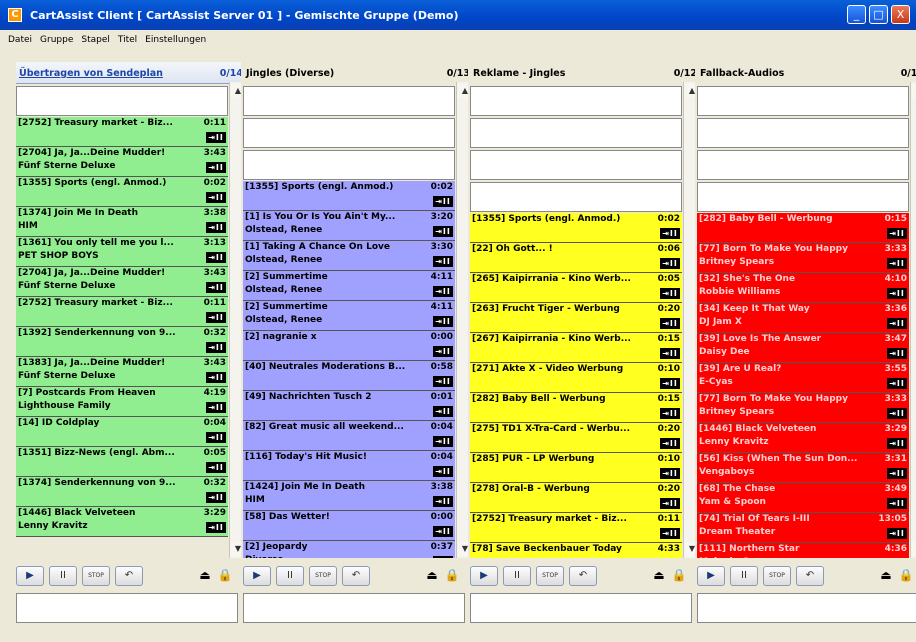  Describe the element at coordinates (122, 222) in the screenshot. I see `track-row: [1374] Join Me In Death 3:38 HIM ⇥II` at that location.